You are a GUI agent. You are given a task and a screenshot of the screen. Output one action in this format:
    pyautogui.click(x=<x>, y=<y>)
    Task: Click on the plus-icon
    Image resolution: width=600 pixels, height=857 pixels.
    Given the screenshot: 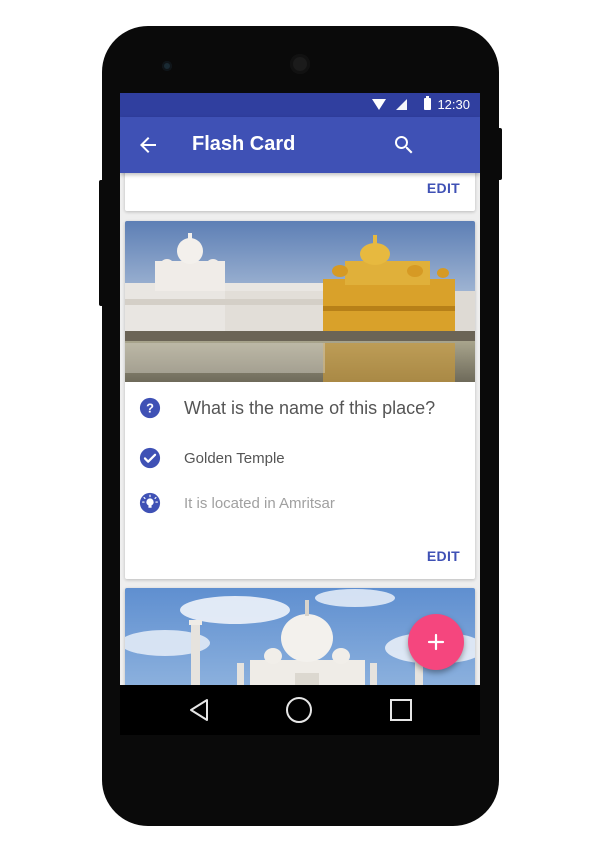 What is the action you would take?
    pyautogui.click(x=436, y=642)
    